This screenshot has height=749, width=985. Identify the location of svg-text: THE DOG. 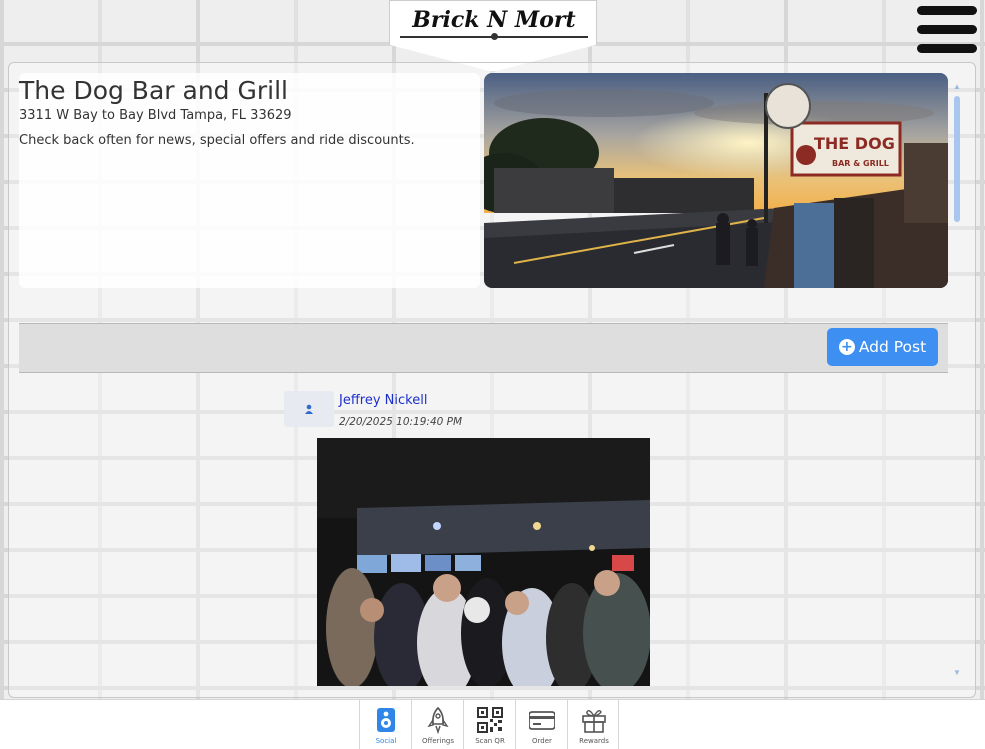
(854, 143).